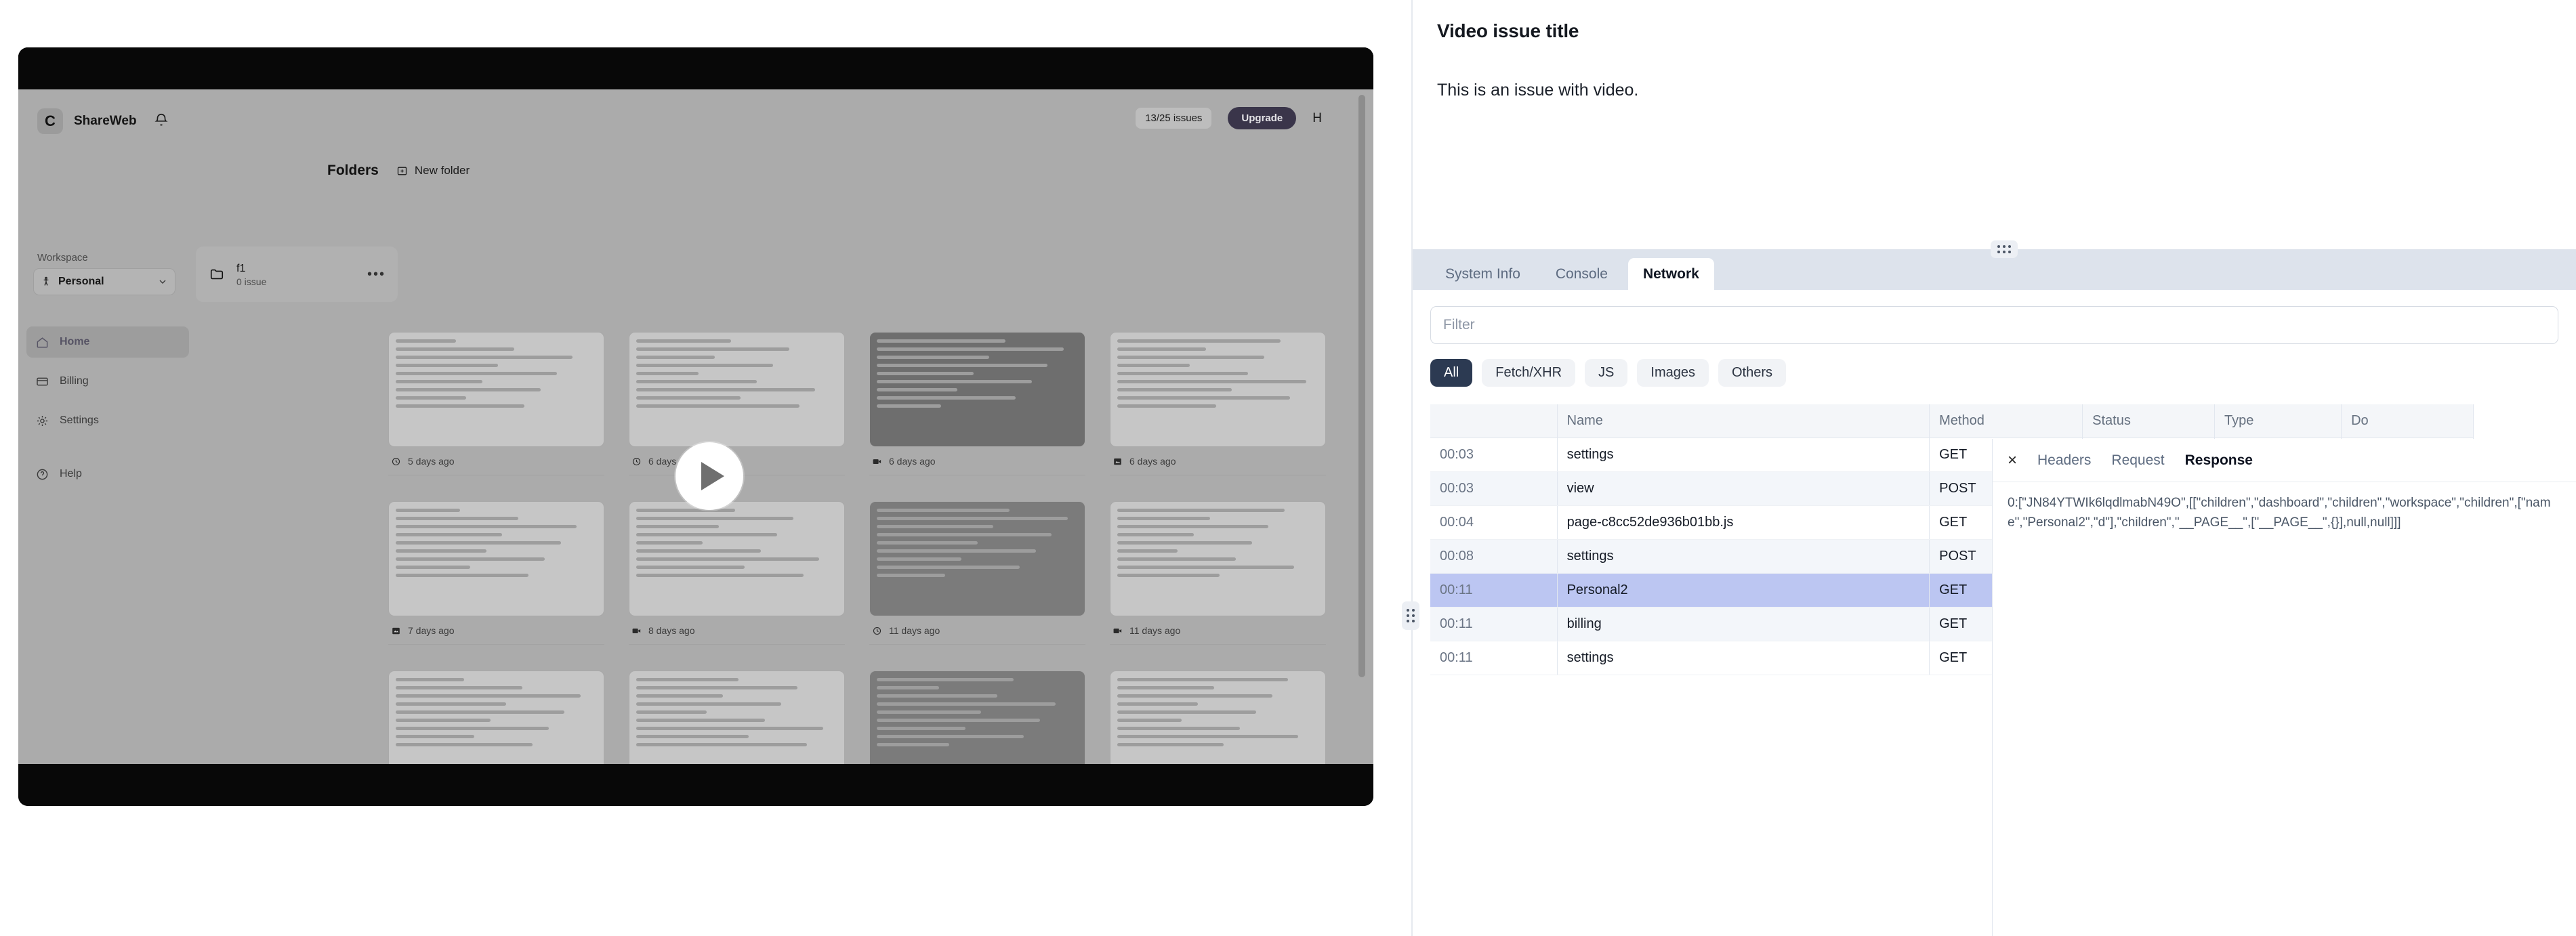 Image resolution: width=2576 pixels, height=936 pixels. I want to click on question-circle-icon, so click(42, 475).